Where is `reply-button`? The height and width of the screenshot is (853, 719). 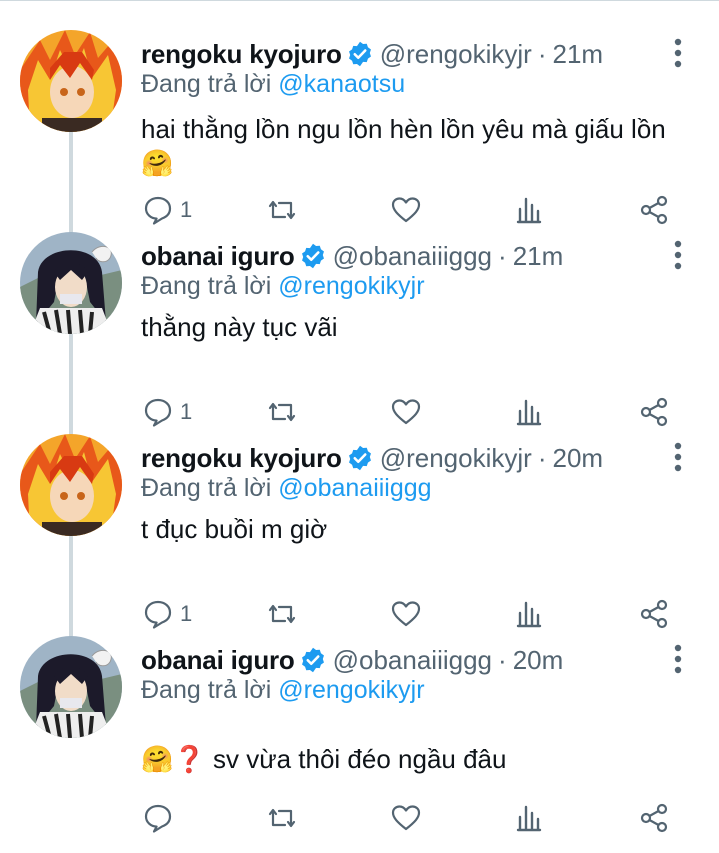 reply-button is located at coordinates (161, 818).